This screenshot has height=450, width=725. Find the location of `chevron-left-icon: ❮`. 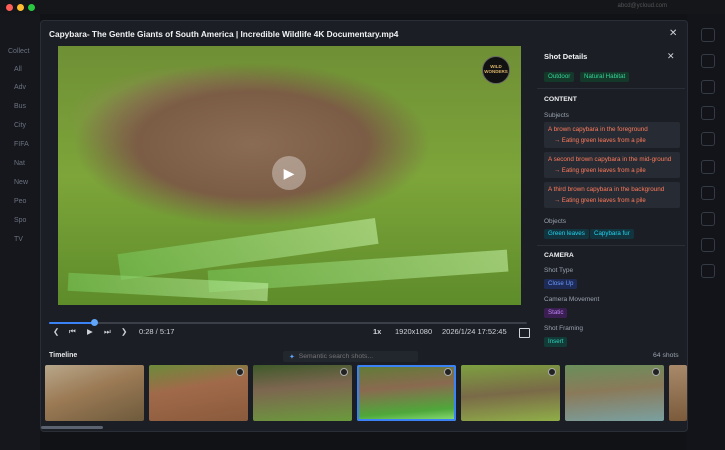

chevron-left-icon: ❮ is located at coordinates (56, 331).